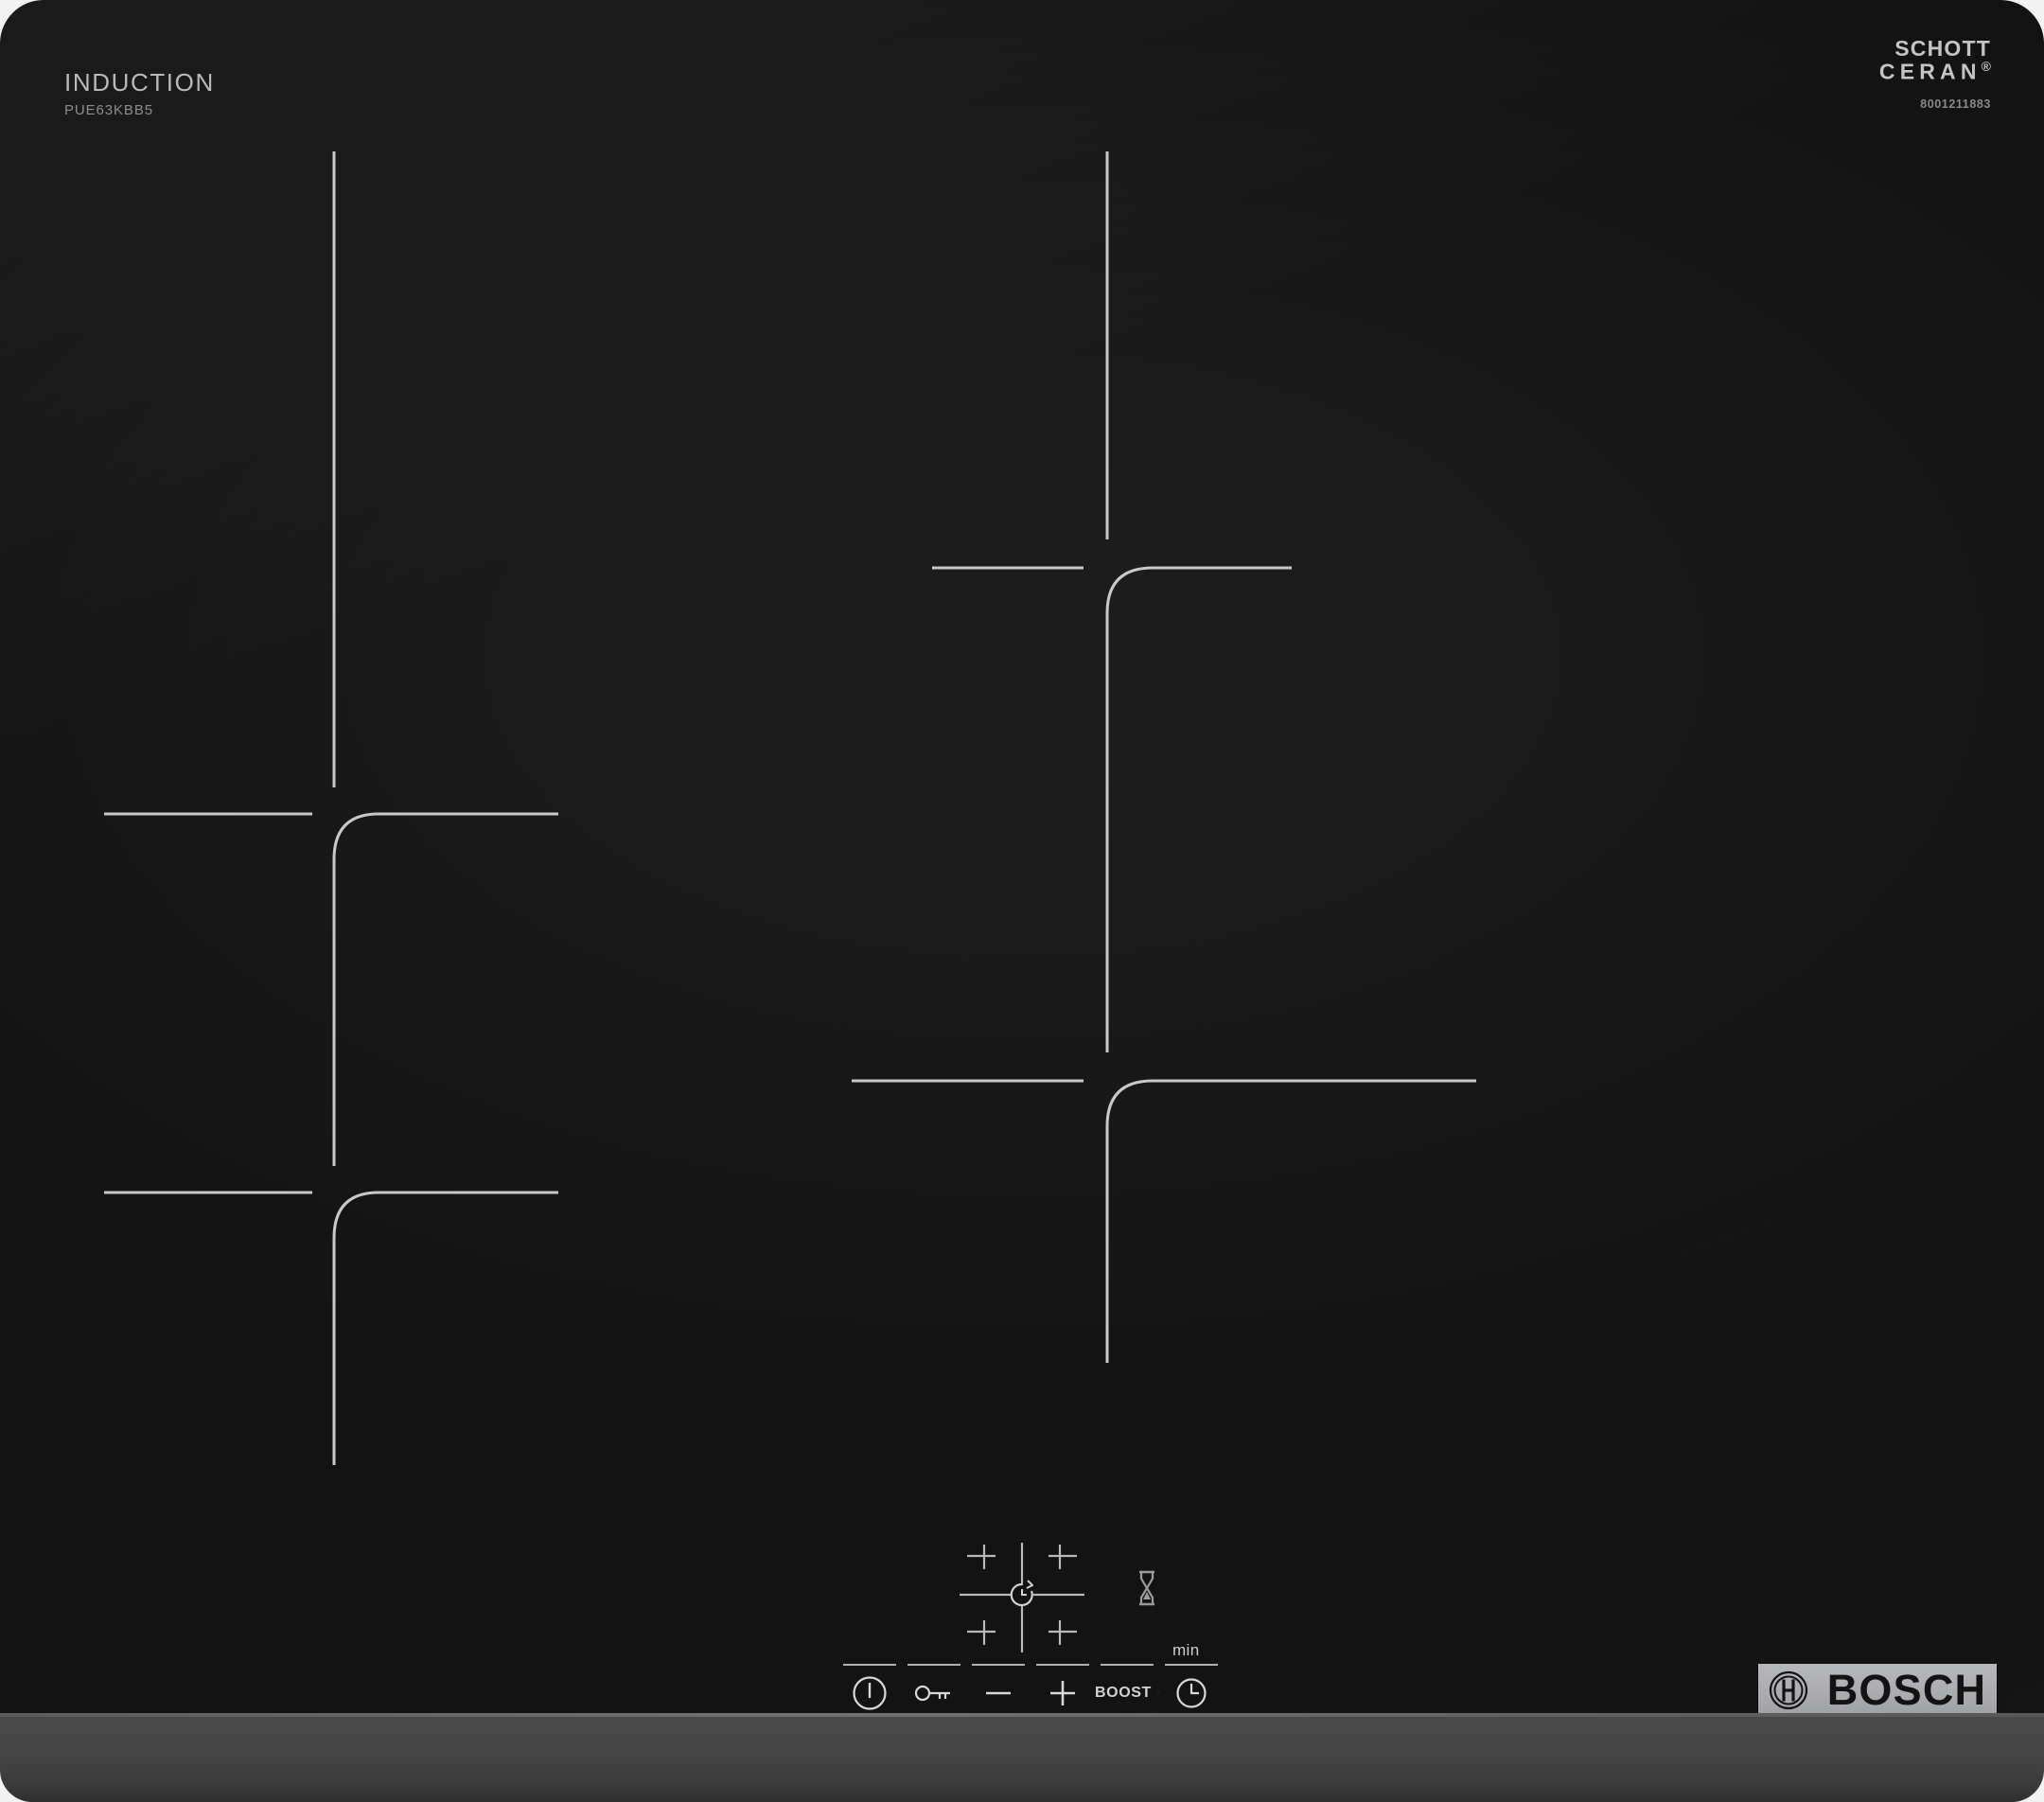  What do you see at coordinates (340, 1173) in the screenshot?
I see `cooking-zone-rear-left` at bounding box center [340, 1173].